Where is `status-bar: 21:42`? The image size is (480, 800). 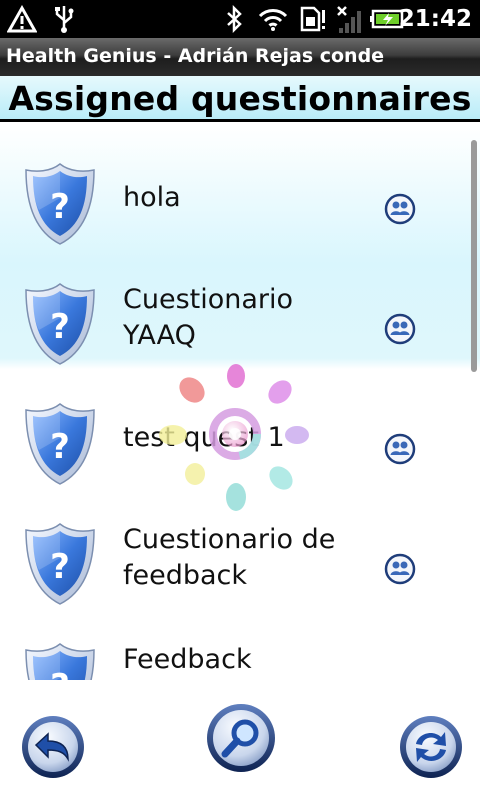 status-bar: 21:42 is located at coordinates (240, 19).